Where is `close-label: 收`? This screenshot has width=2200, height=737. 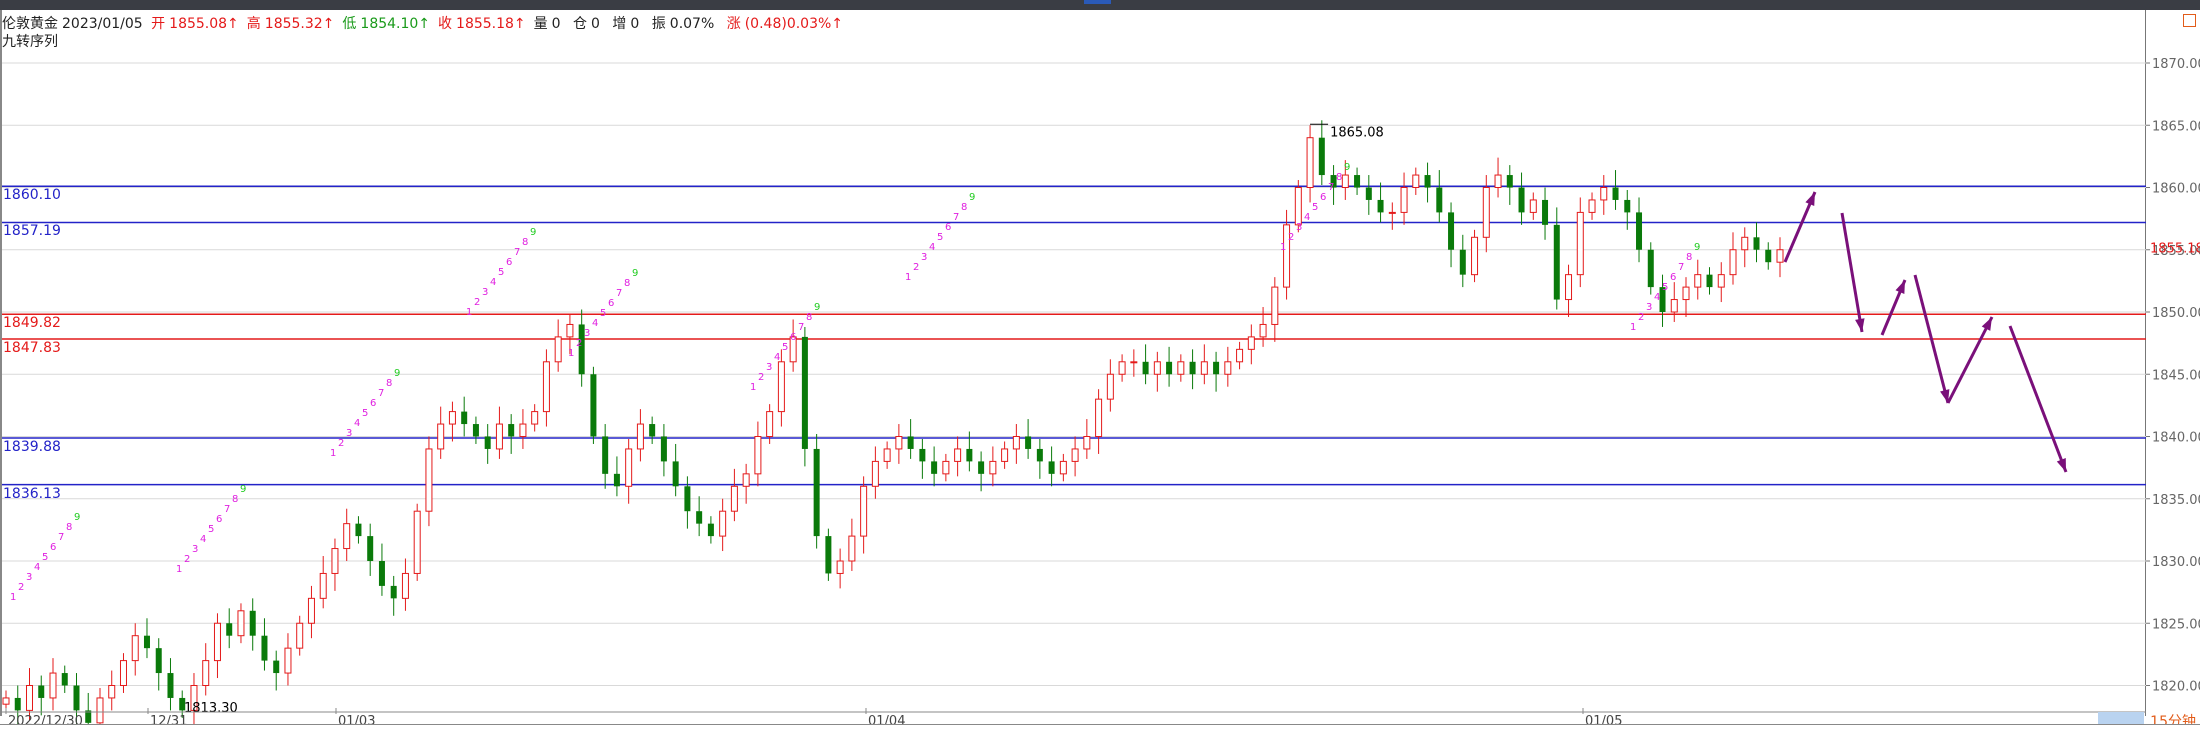
close-label: 收 is located at coordinates (445, 24).